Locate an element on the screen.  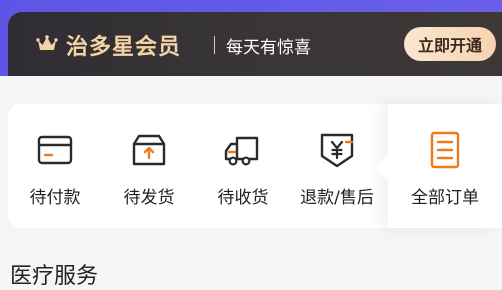
document-list-icon is located at coordinates (445, 150).